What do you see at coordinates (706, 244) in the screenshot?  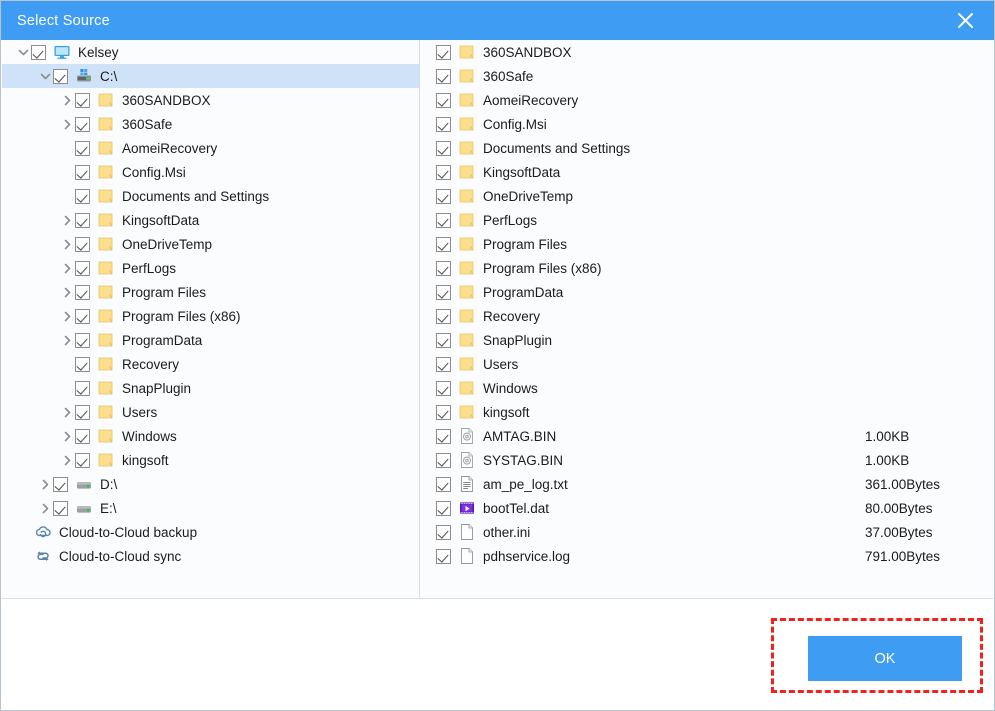 I see `file-list-row: Program Files` at bounding box center [706, 244].